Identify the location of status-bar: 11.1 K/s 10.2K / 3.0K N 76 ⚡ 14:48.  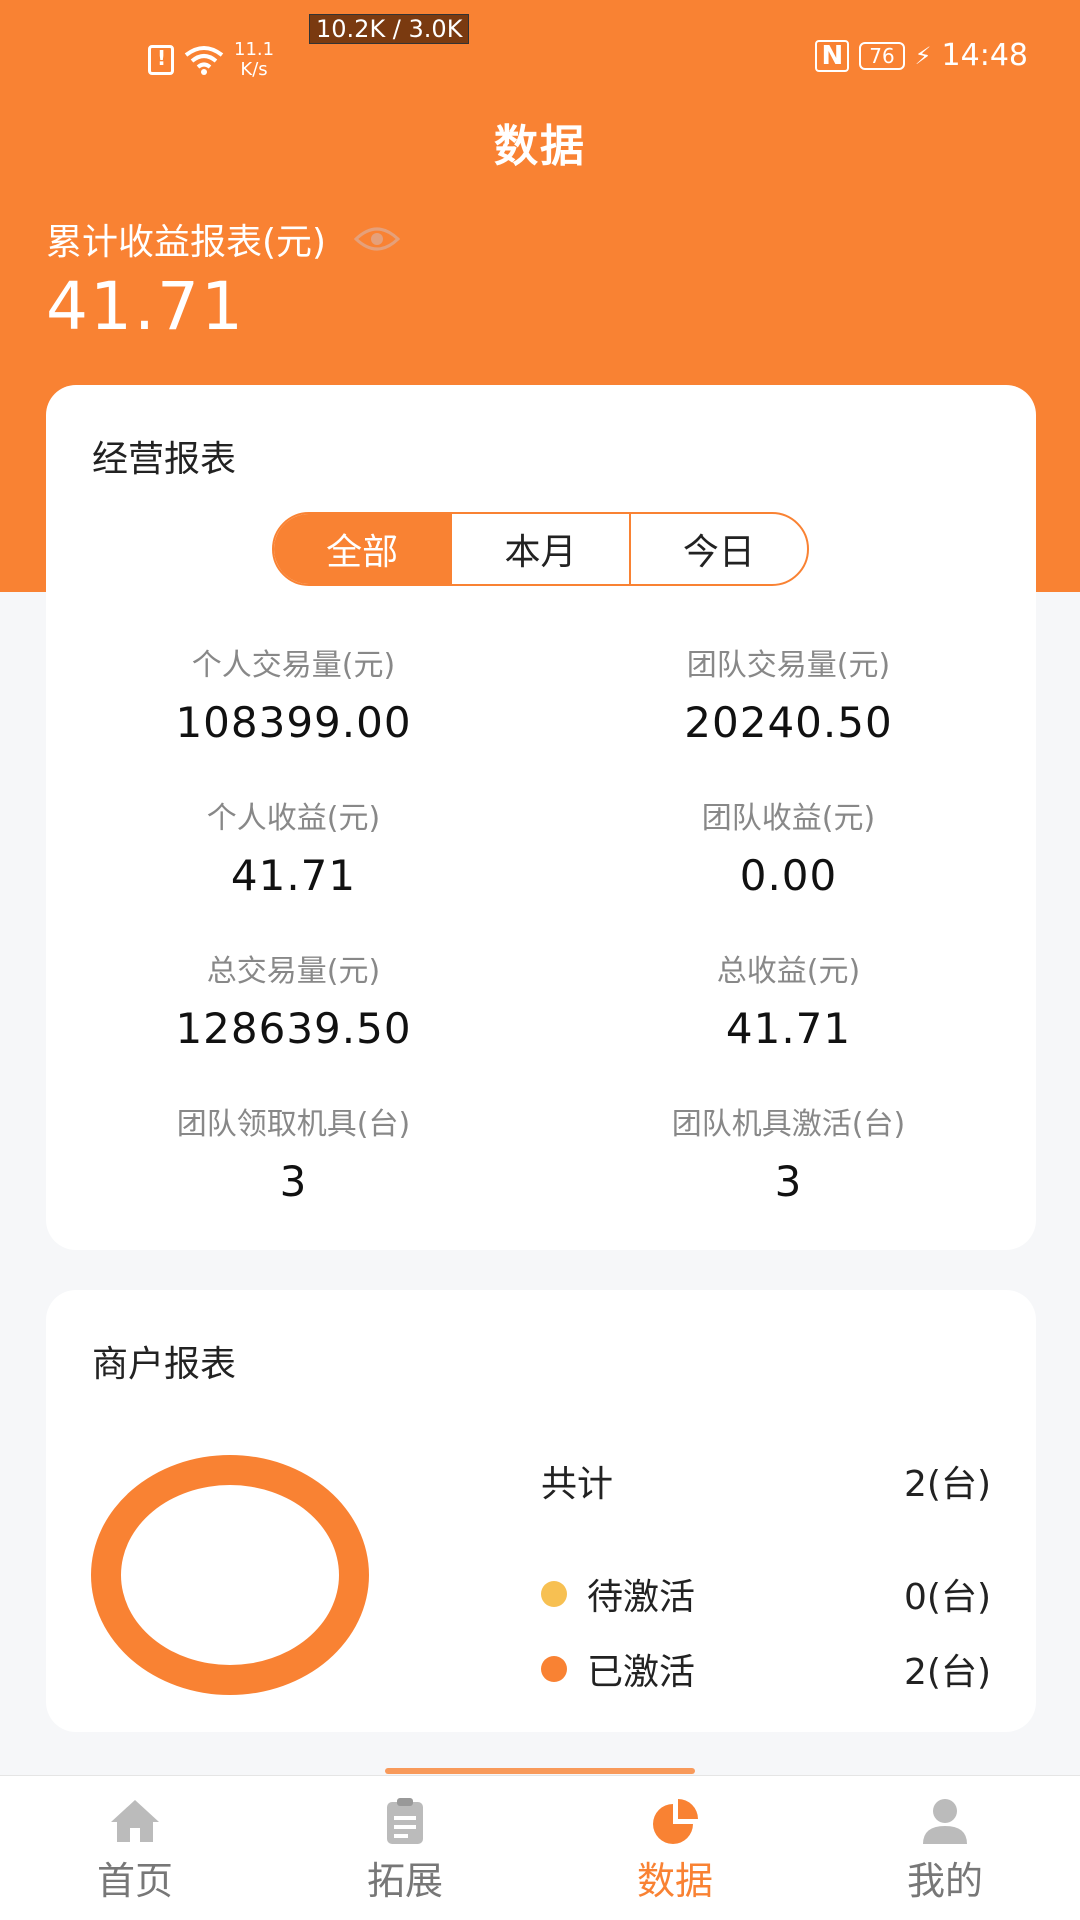
(540, 55).